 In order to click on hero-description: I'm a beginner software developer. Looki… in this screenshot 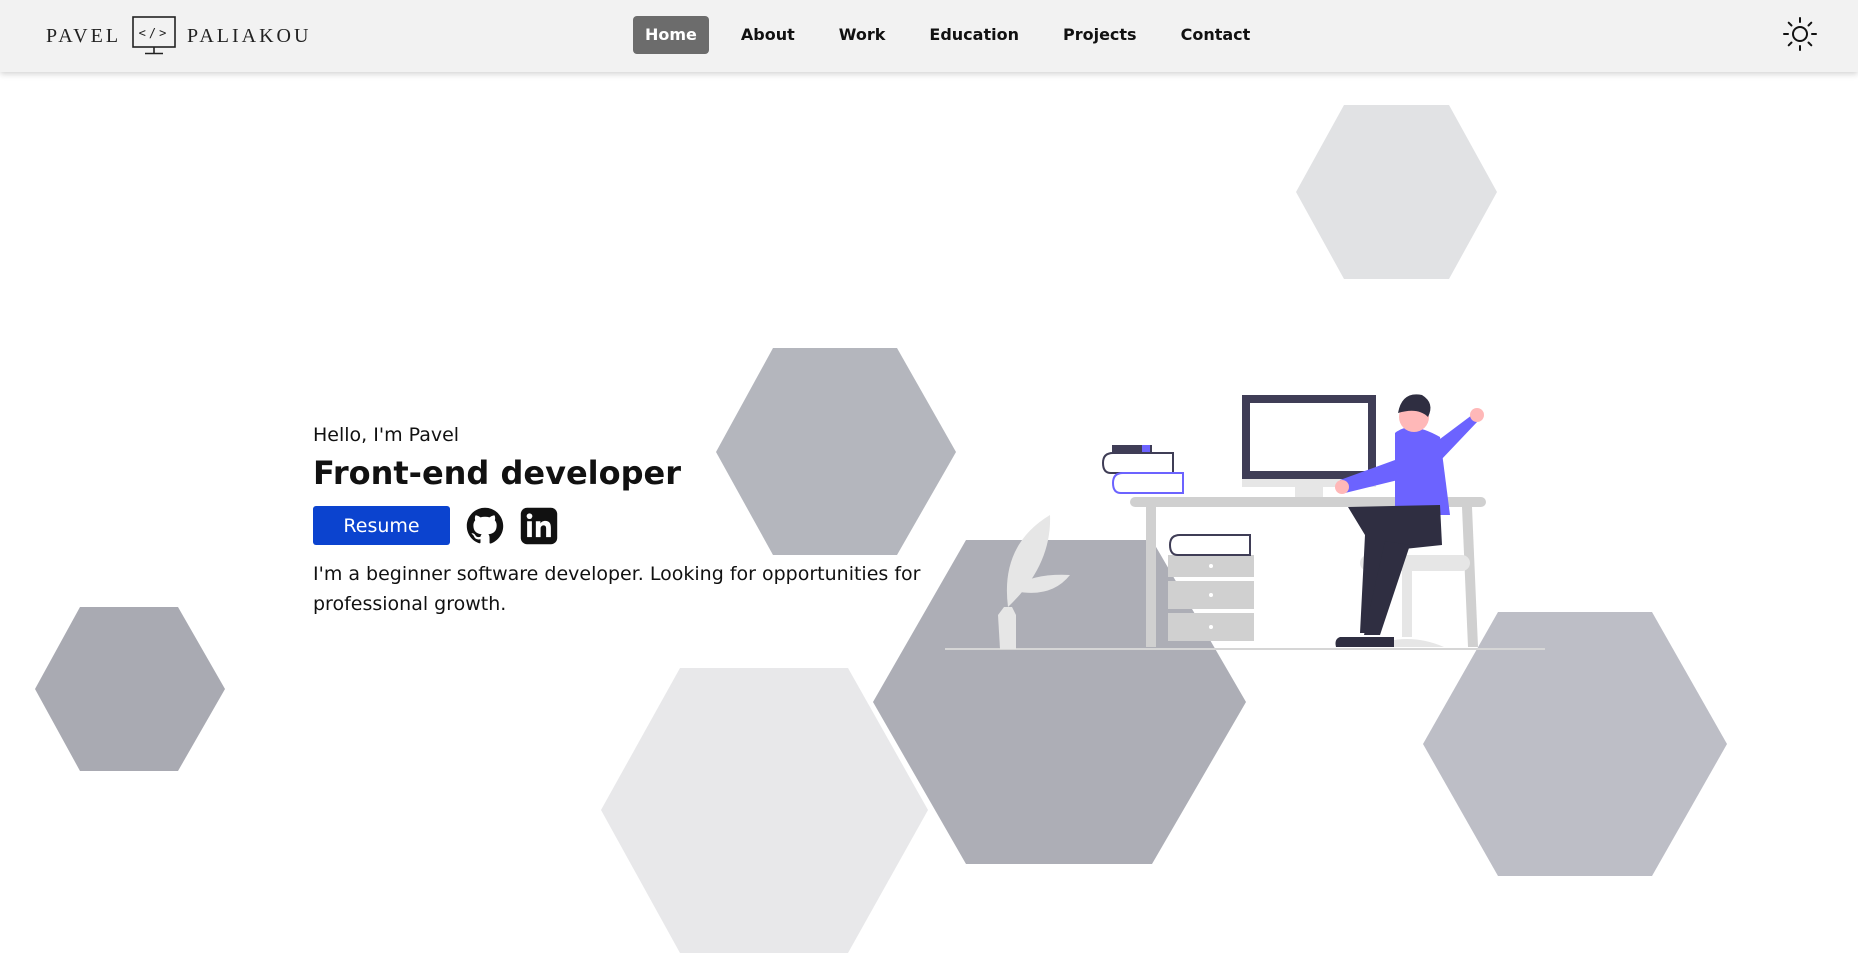, I will do `click(617, 589)`.